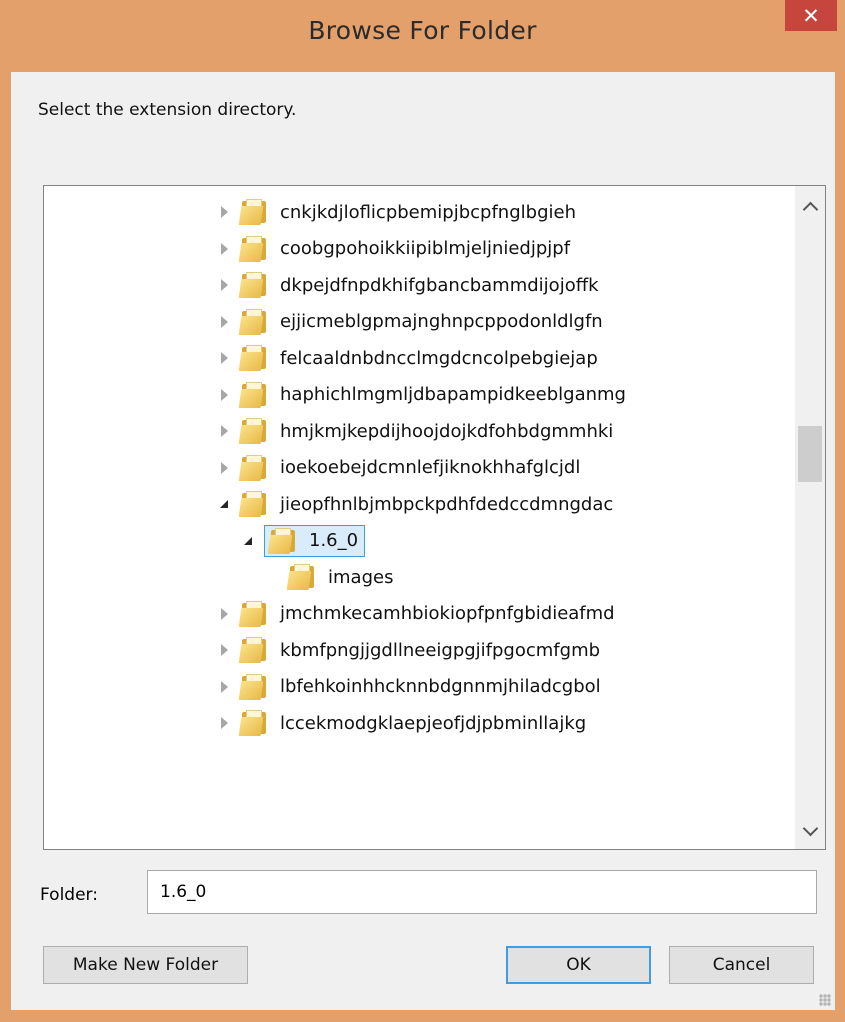 The width and height of the screenshot is (845, 1022). I want to click on item-box: kbmfpngjjgdllneeigpgjifpgocmfgmb, so click(419, 650).